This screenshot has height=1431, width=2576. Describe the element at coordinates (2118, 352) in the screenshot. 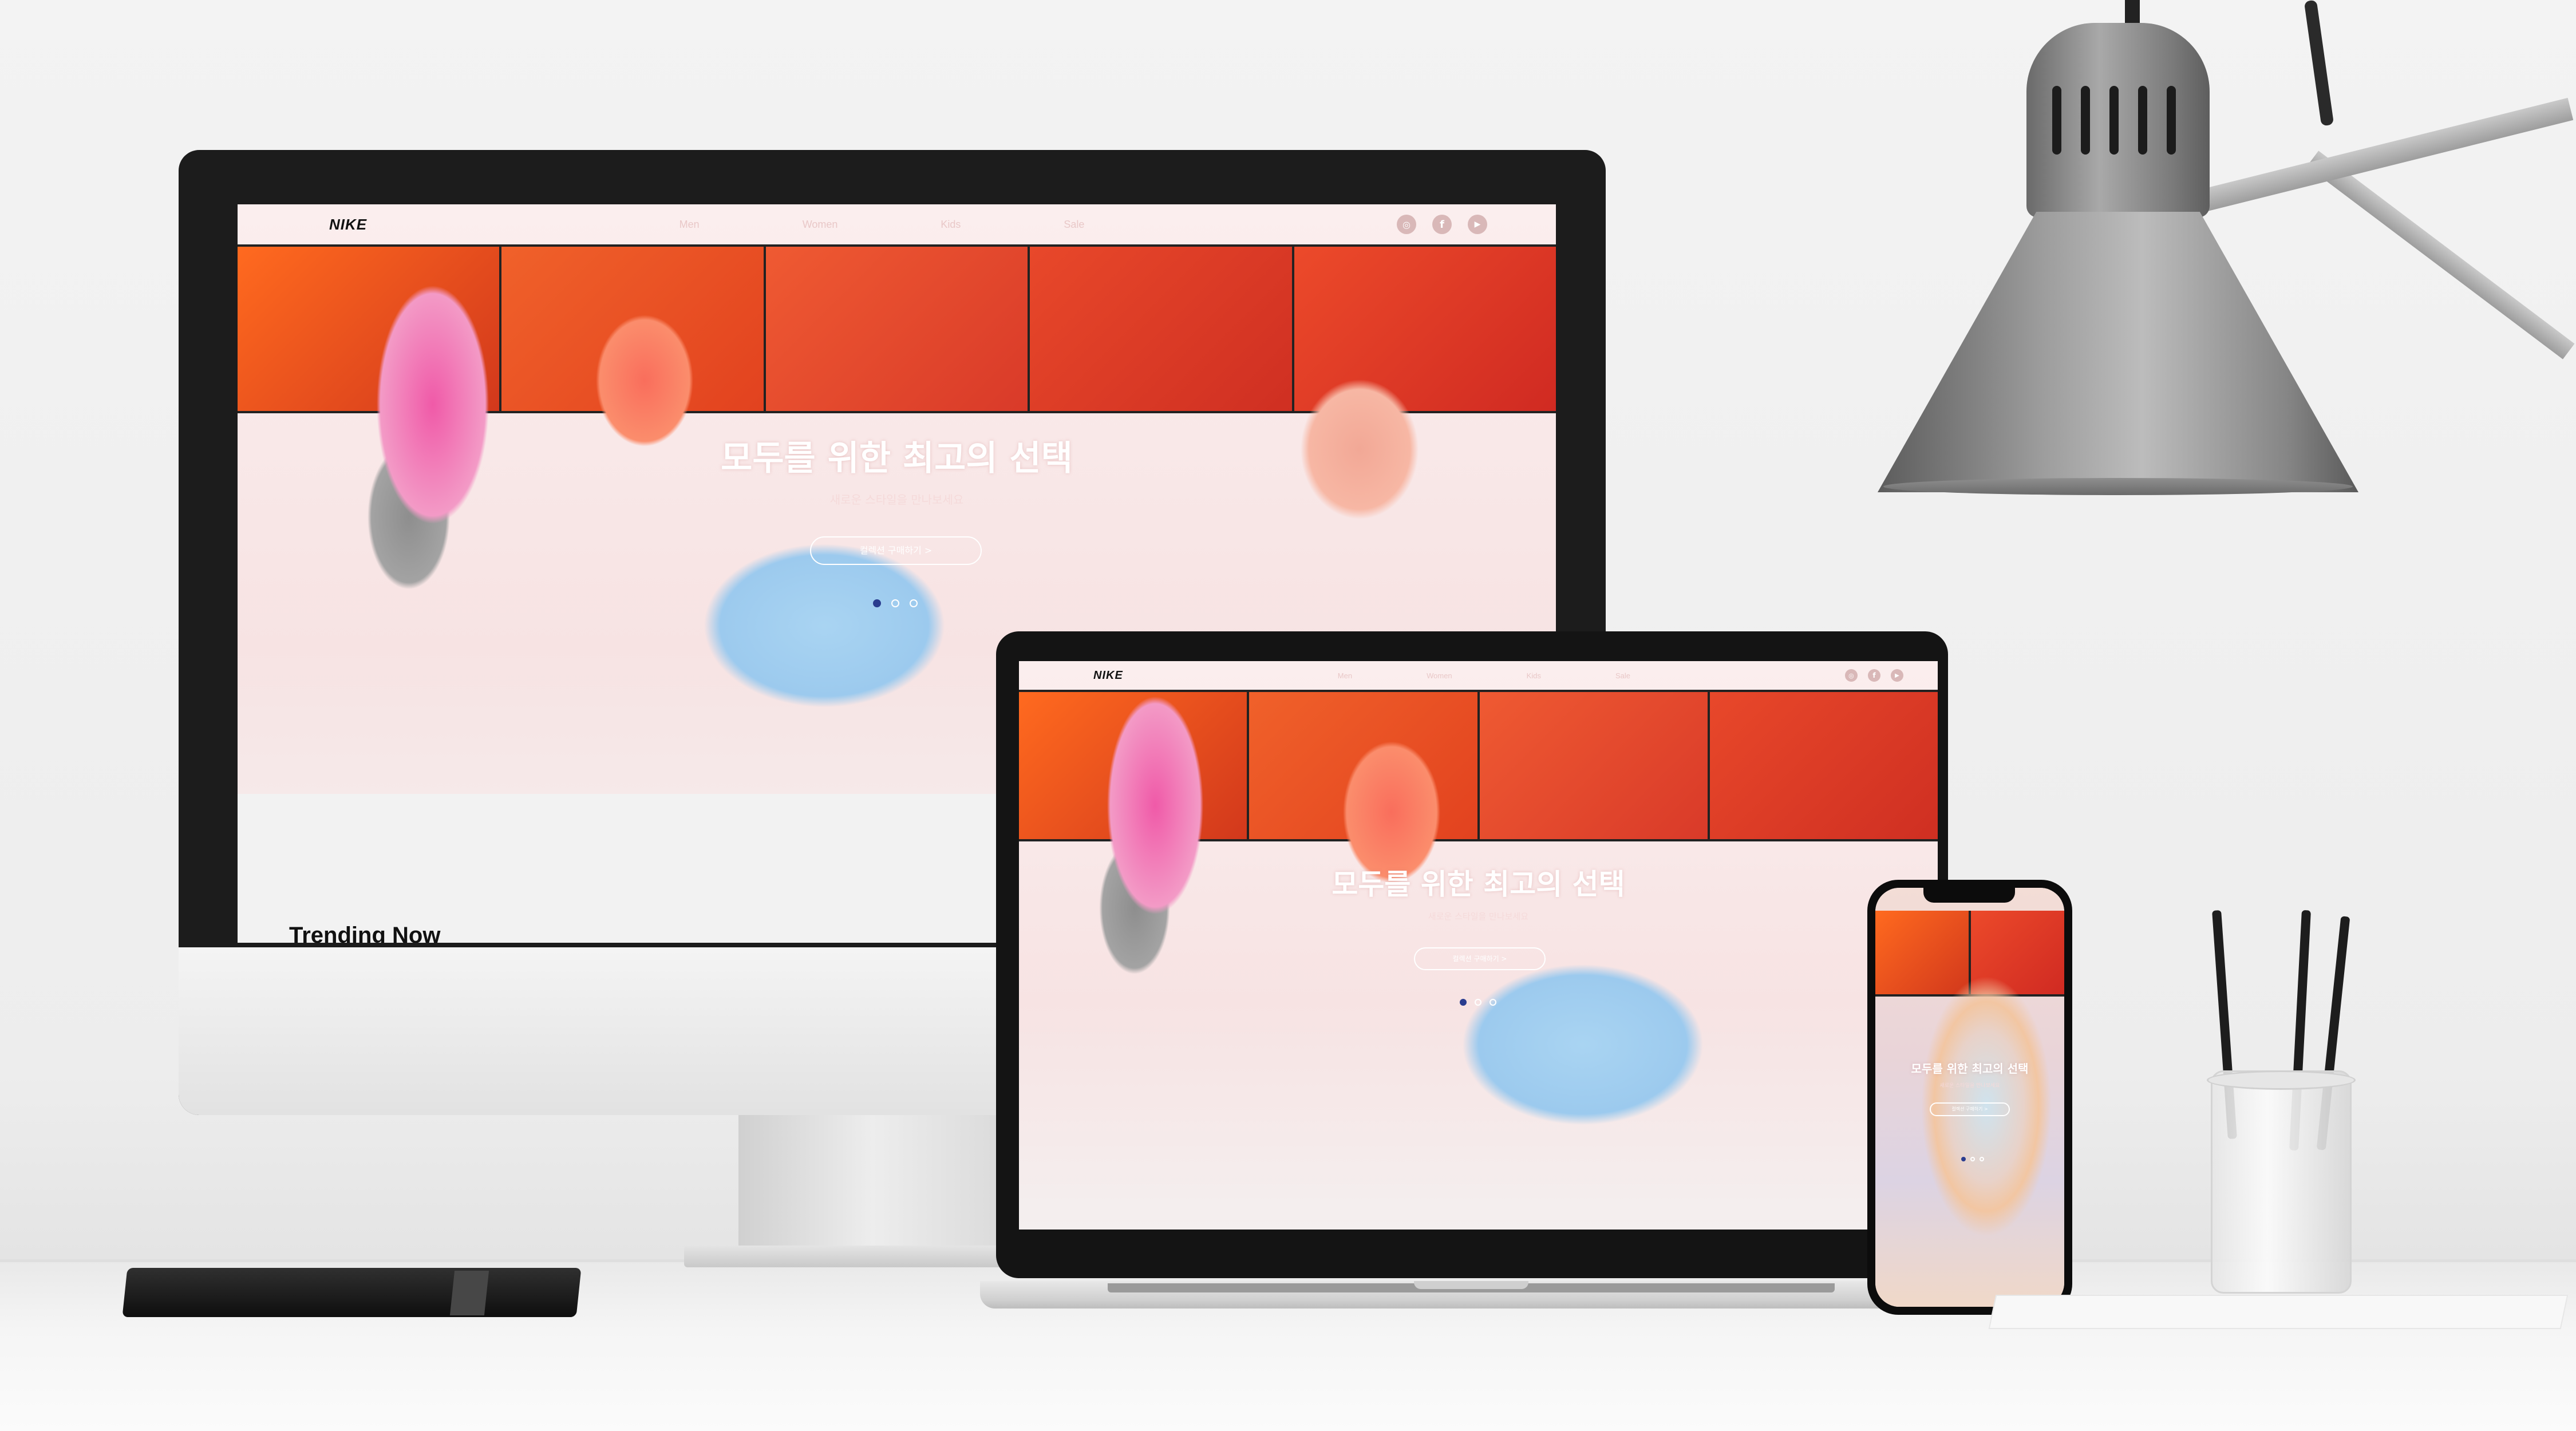

I see `lamp-shade` at that location.